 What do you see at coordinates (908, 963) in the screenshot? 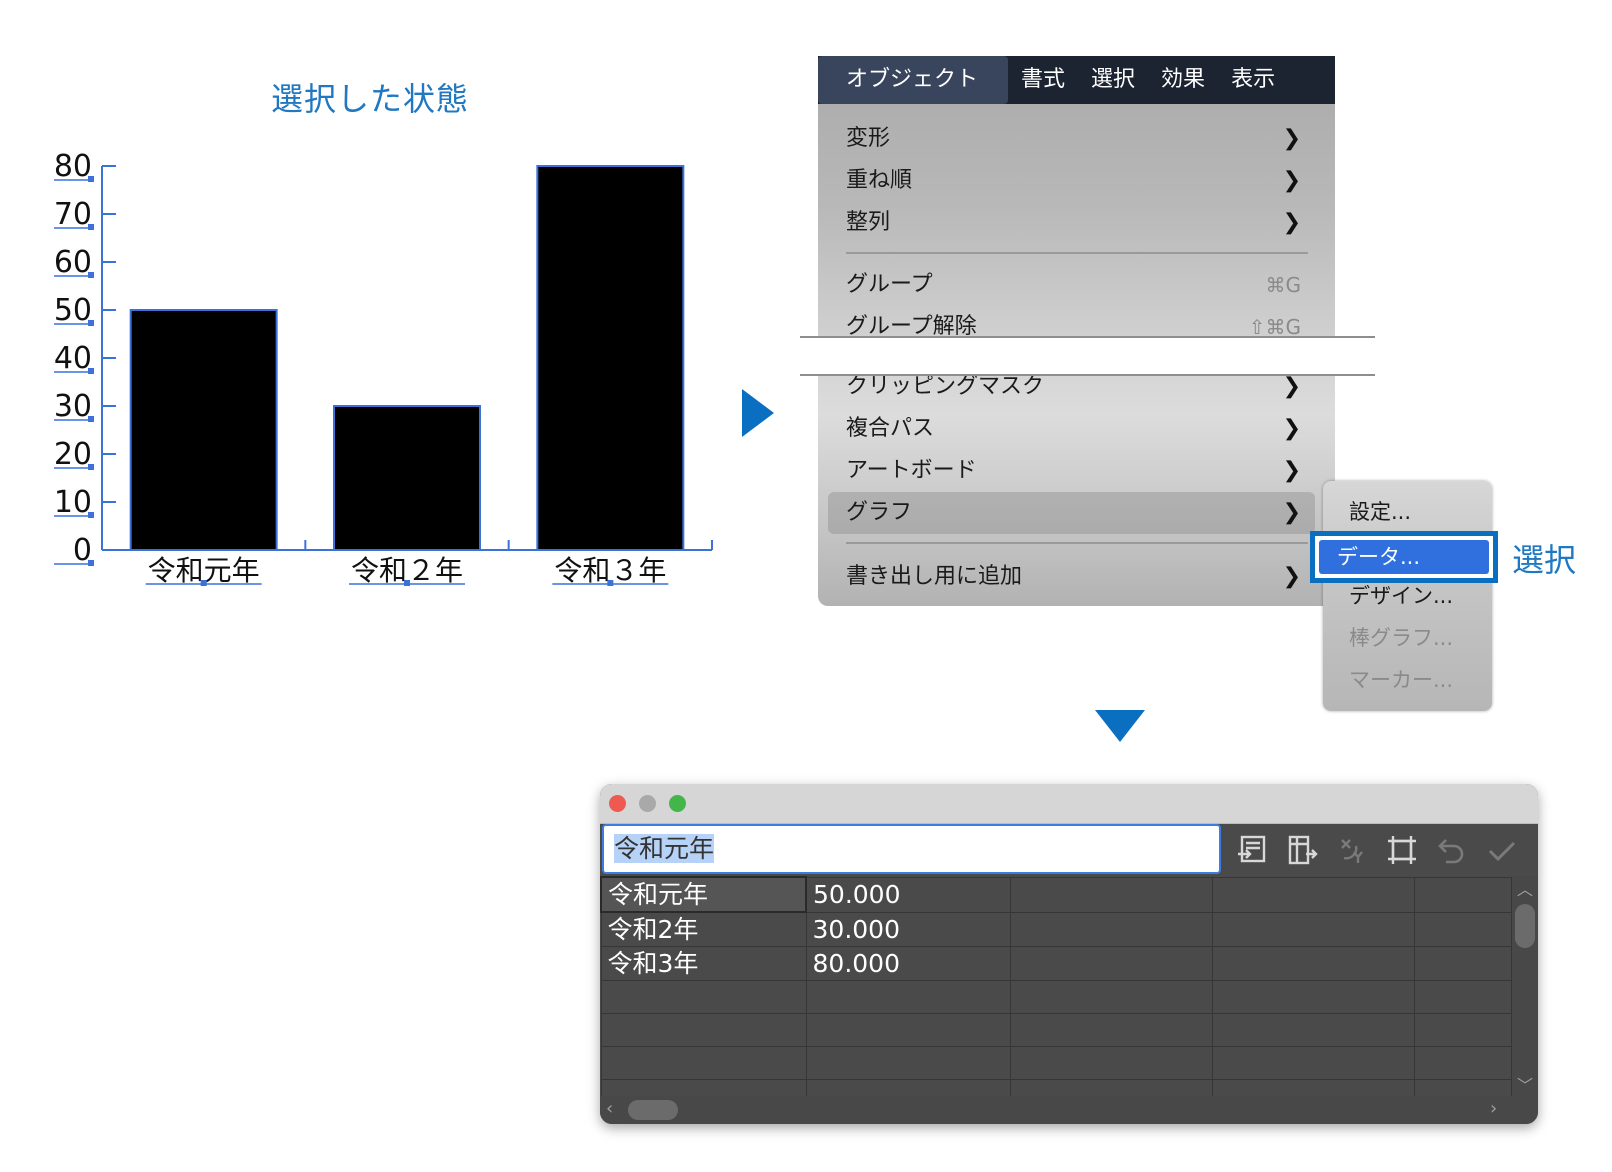
I see `table-cell: 80.000` at bounding box center [908, 963].